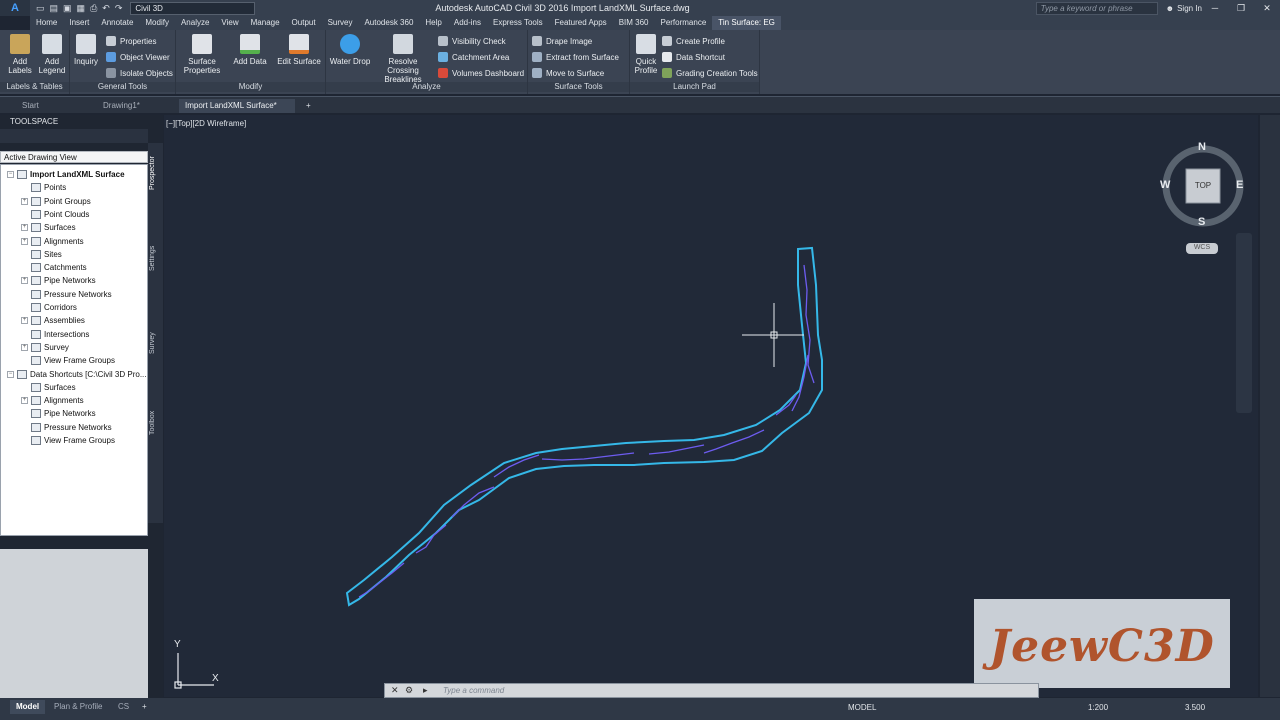 This screenshot has height=720, width=1280. I want to click on tree-node: + Pipe Networks, so click(58, 280).